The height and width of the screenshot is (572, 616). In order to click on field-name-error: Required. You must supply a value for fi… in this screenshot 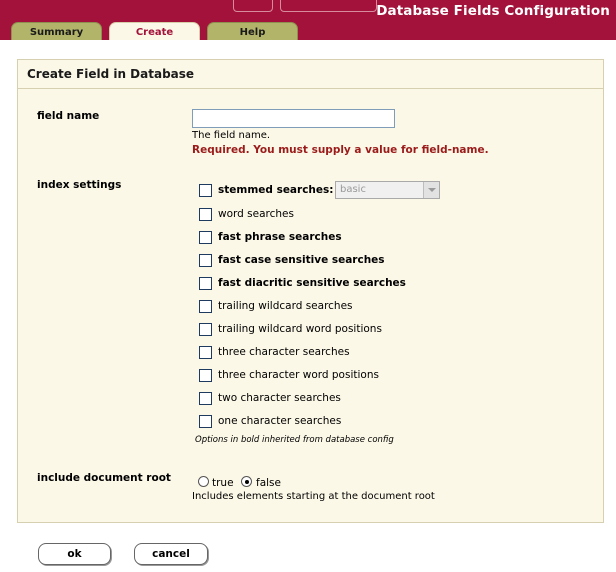, I will do `click(340, 150)`.